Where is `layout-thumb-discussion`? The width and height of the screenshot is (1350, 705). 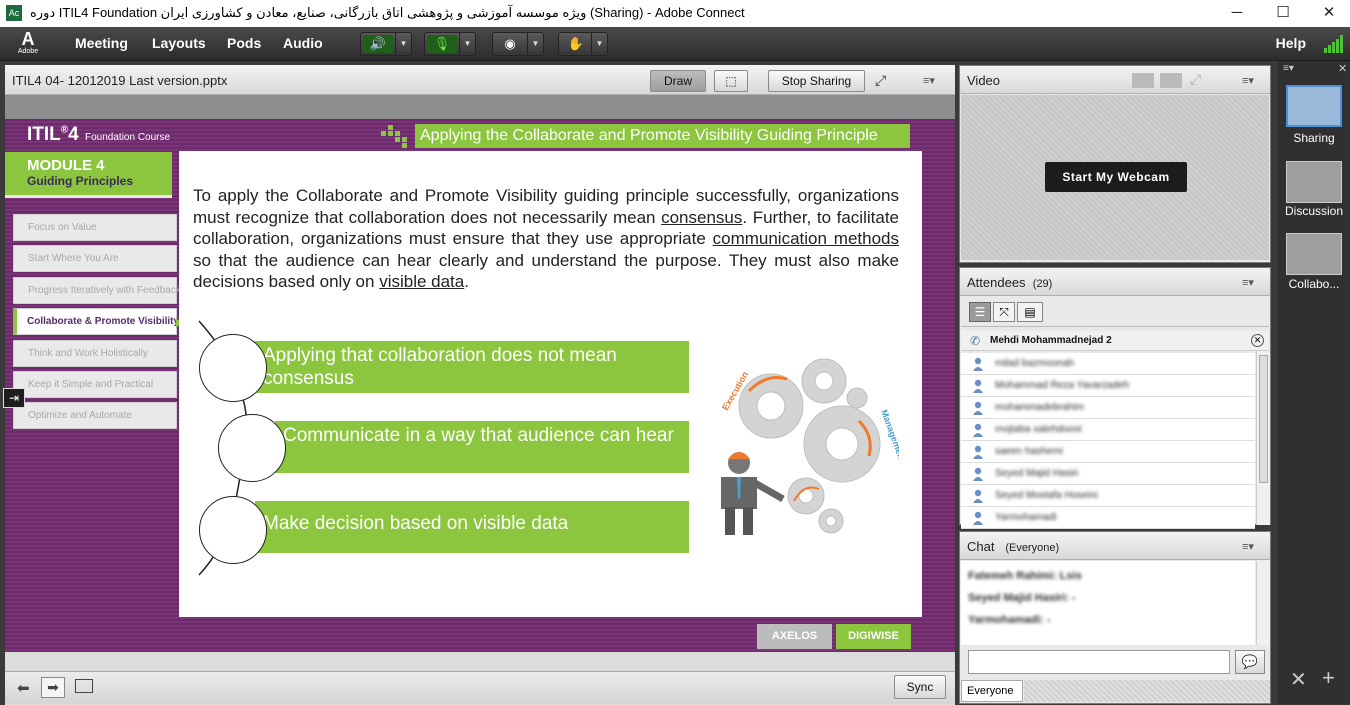
layout-thumb-discussion is located at coordinates (1314, 182).